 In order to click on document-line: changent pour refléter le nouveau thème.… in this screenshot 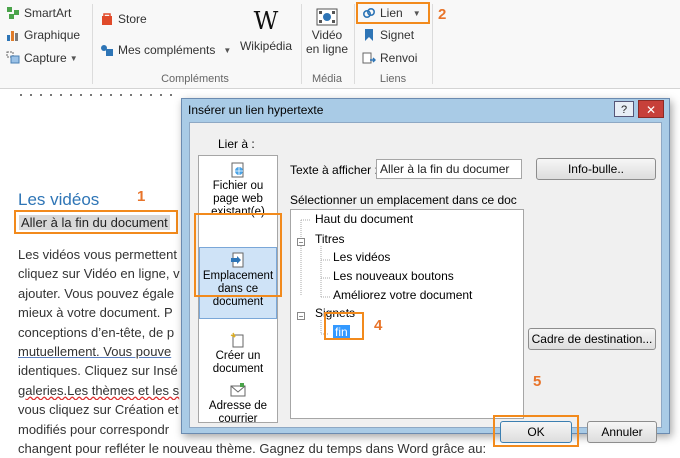, I will do `click(252, 449)`.